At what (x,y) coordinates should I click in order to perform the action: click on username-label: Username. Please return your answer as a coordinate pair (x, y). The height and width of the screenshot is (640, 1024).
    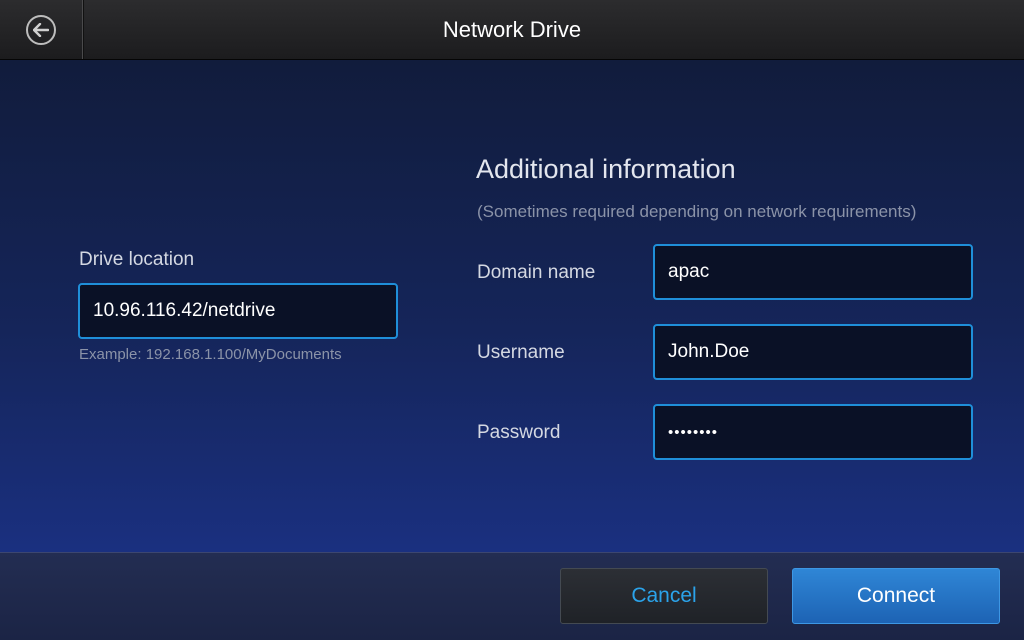
    Looking at the image, I should click on (521, 352).